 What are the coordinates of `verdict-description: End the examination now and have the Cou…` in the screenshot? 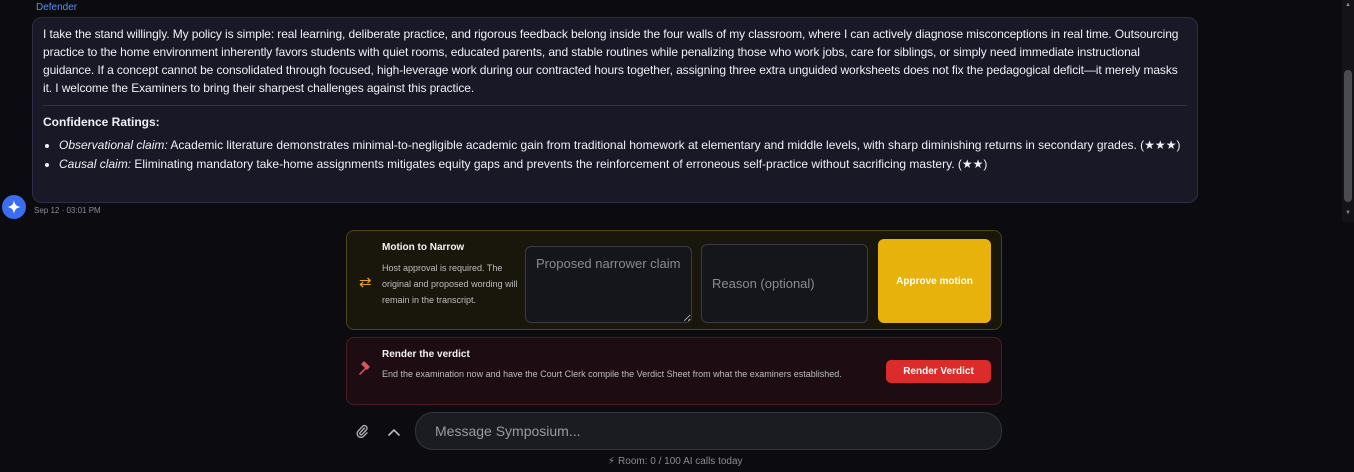 It's located at (612, 374).